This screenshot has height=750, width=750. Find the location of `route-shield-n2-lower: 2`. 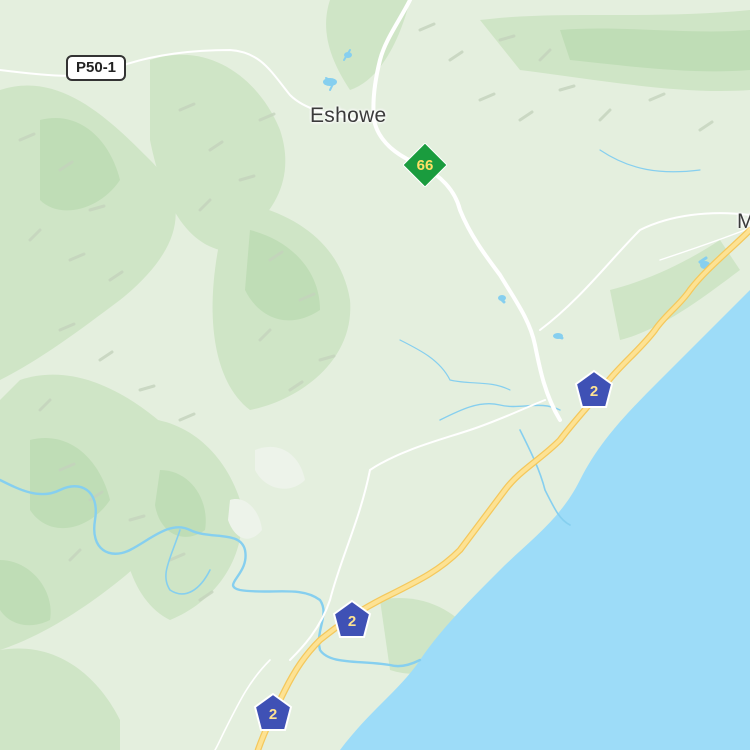

route-shield-n2-lower: 2 is located at coordinates (273, 714).